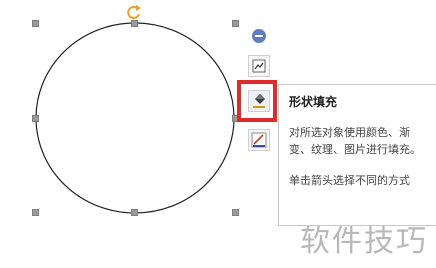 This screenshot has height=268, width=436. What do you see at coordinates (35, 212) in the screenshot?
I see `resize-handle-bottom-left` at bounding box center [35, 212].